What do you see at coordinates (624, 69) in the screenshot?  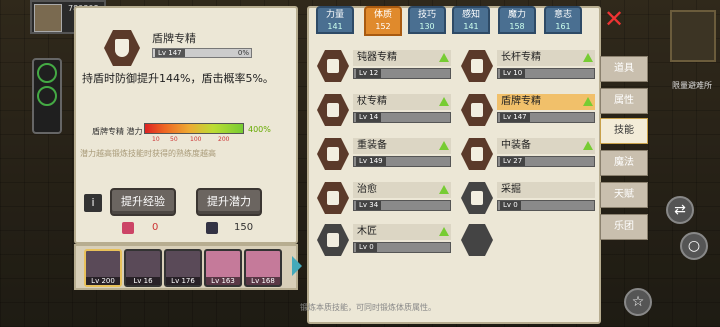 I see `nav-items: 道具` at bounding box center [624, 69].